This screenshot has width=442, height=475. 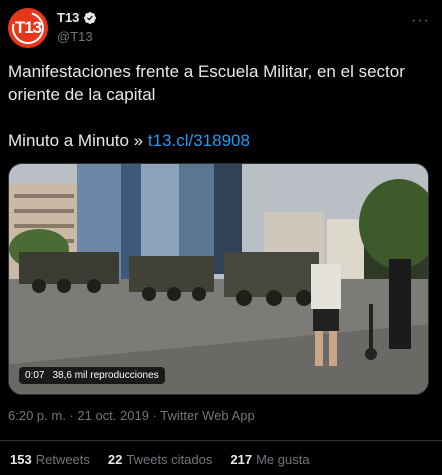 I want to click on tweet-stats: 153 Retweets 22 Tweets citados 217 Me gusta, so click(x=160, y=459).